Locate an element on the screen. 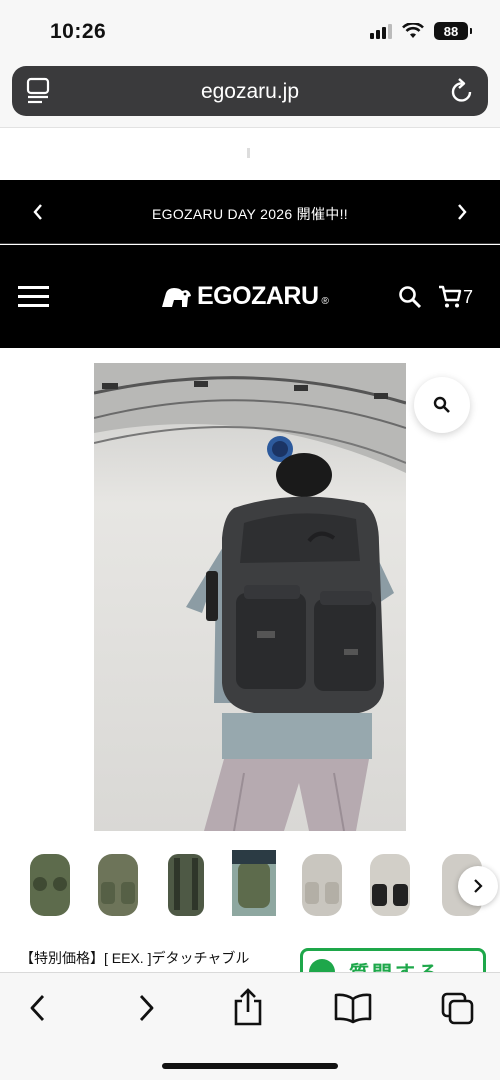  logo-registered-mark: ® is located at coordinates (325, 301).